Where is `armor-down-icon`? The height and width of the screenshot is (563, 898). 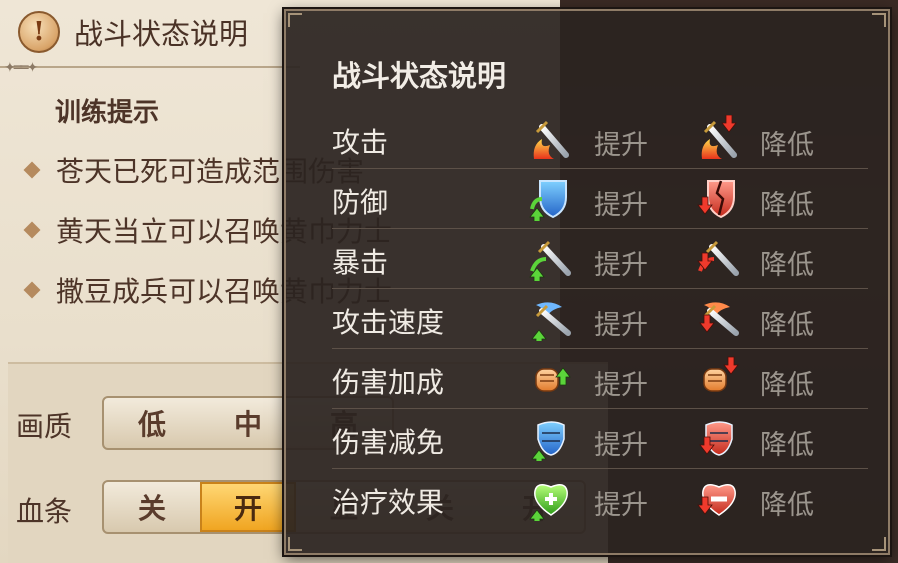
armor-down-icon is located at coordinates (719, 438).